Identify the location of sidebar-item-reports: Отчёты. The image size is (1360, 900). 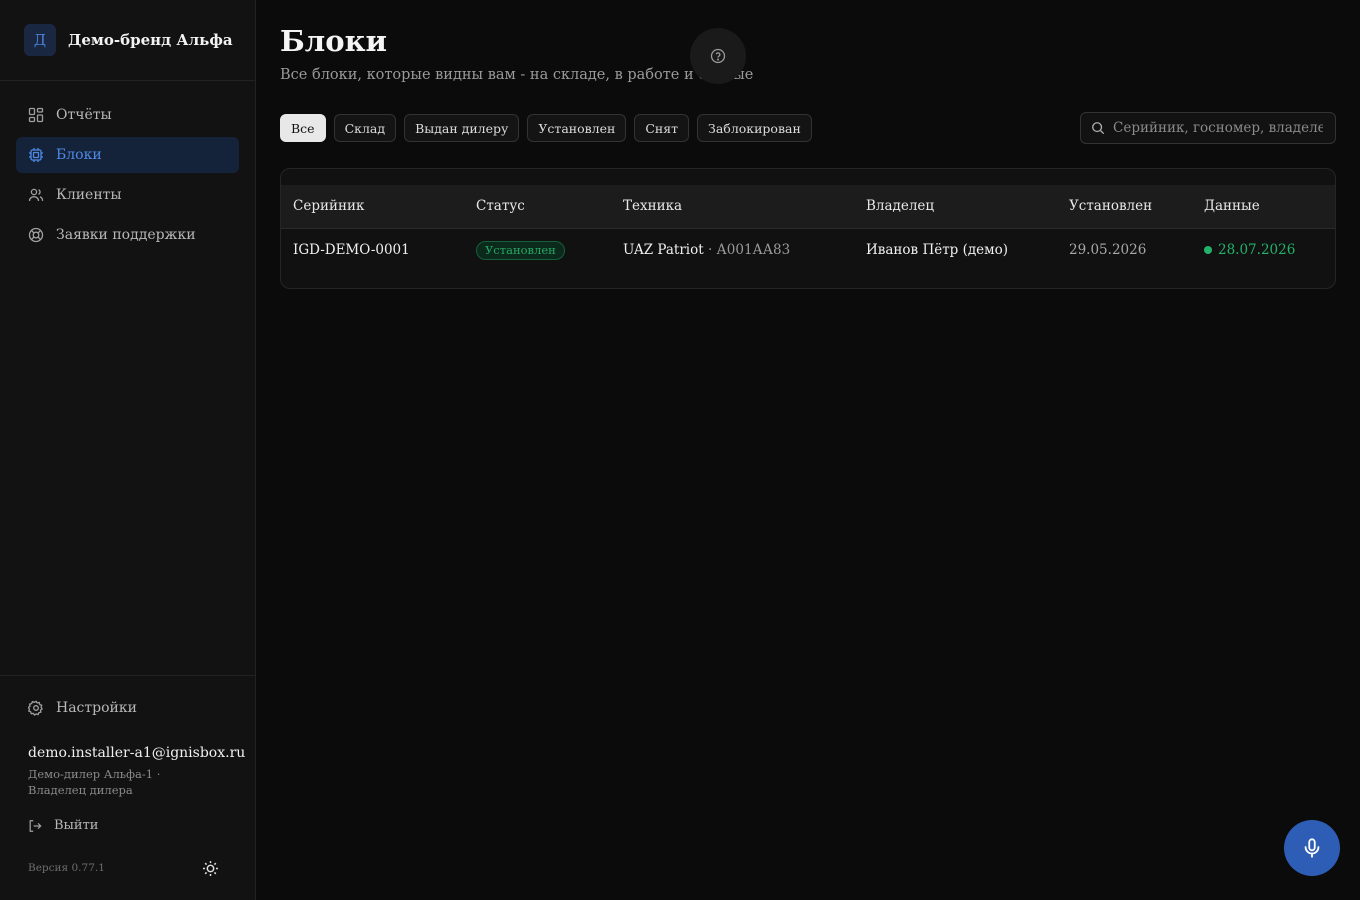
(127, 115).